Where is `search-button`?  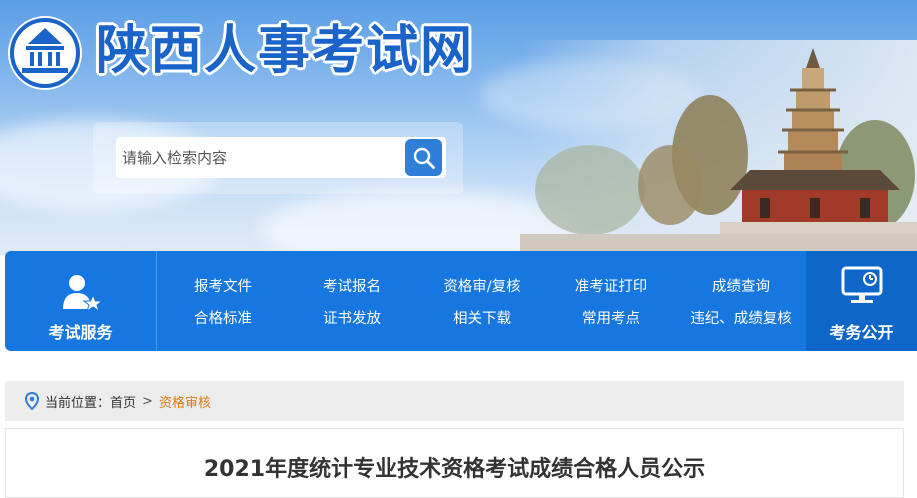 search-button is located at coordinates (423, 157).